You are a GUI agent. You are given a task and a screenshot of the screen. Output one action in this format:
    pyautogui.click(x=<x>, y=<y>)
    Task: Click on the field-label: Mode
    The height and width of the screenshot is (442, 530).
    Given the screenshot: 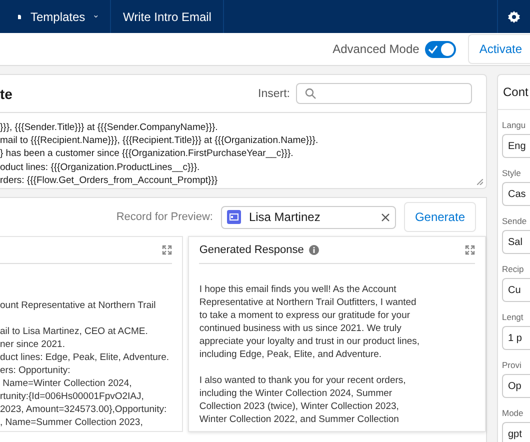 What is the action you would take?
    pyautogui.click(x=513, y=413)
    